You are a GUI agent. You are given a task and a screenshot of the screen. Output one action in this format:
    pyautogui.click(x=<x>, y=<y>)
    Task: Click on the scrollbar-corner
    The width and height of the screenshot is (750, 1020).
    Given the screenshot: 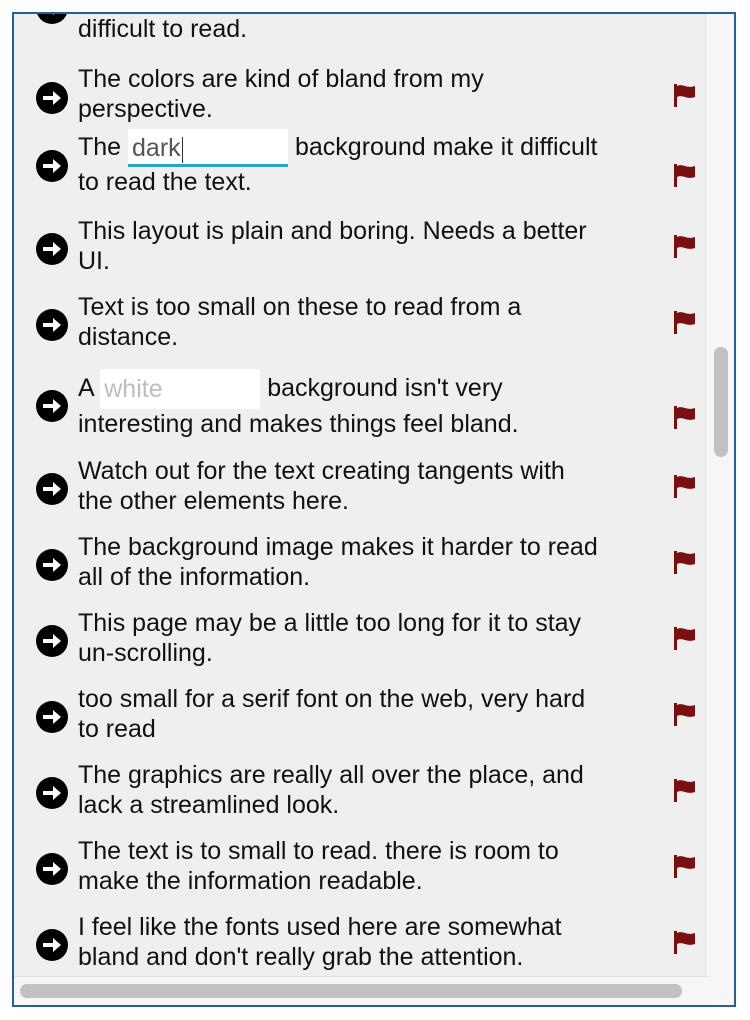 What is the action you would take?
    pyautogui.click(x=720, y=991)
    